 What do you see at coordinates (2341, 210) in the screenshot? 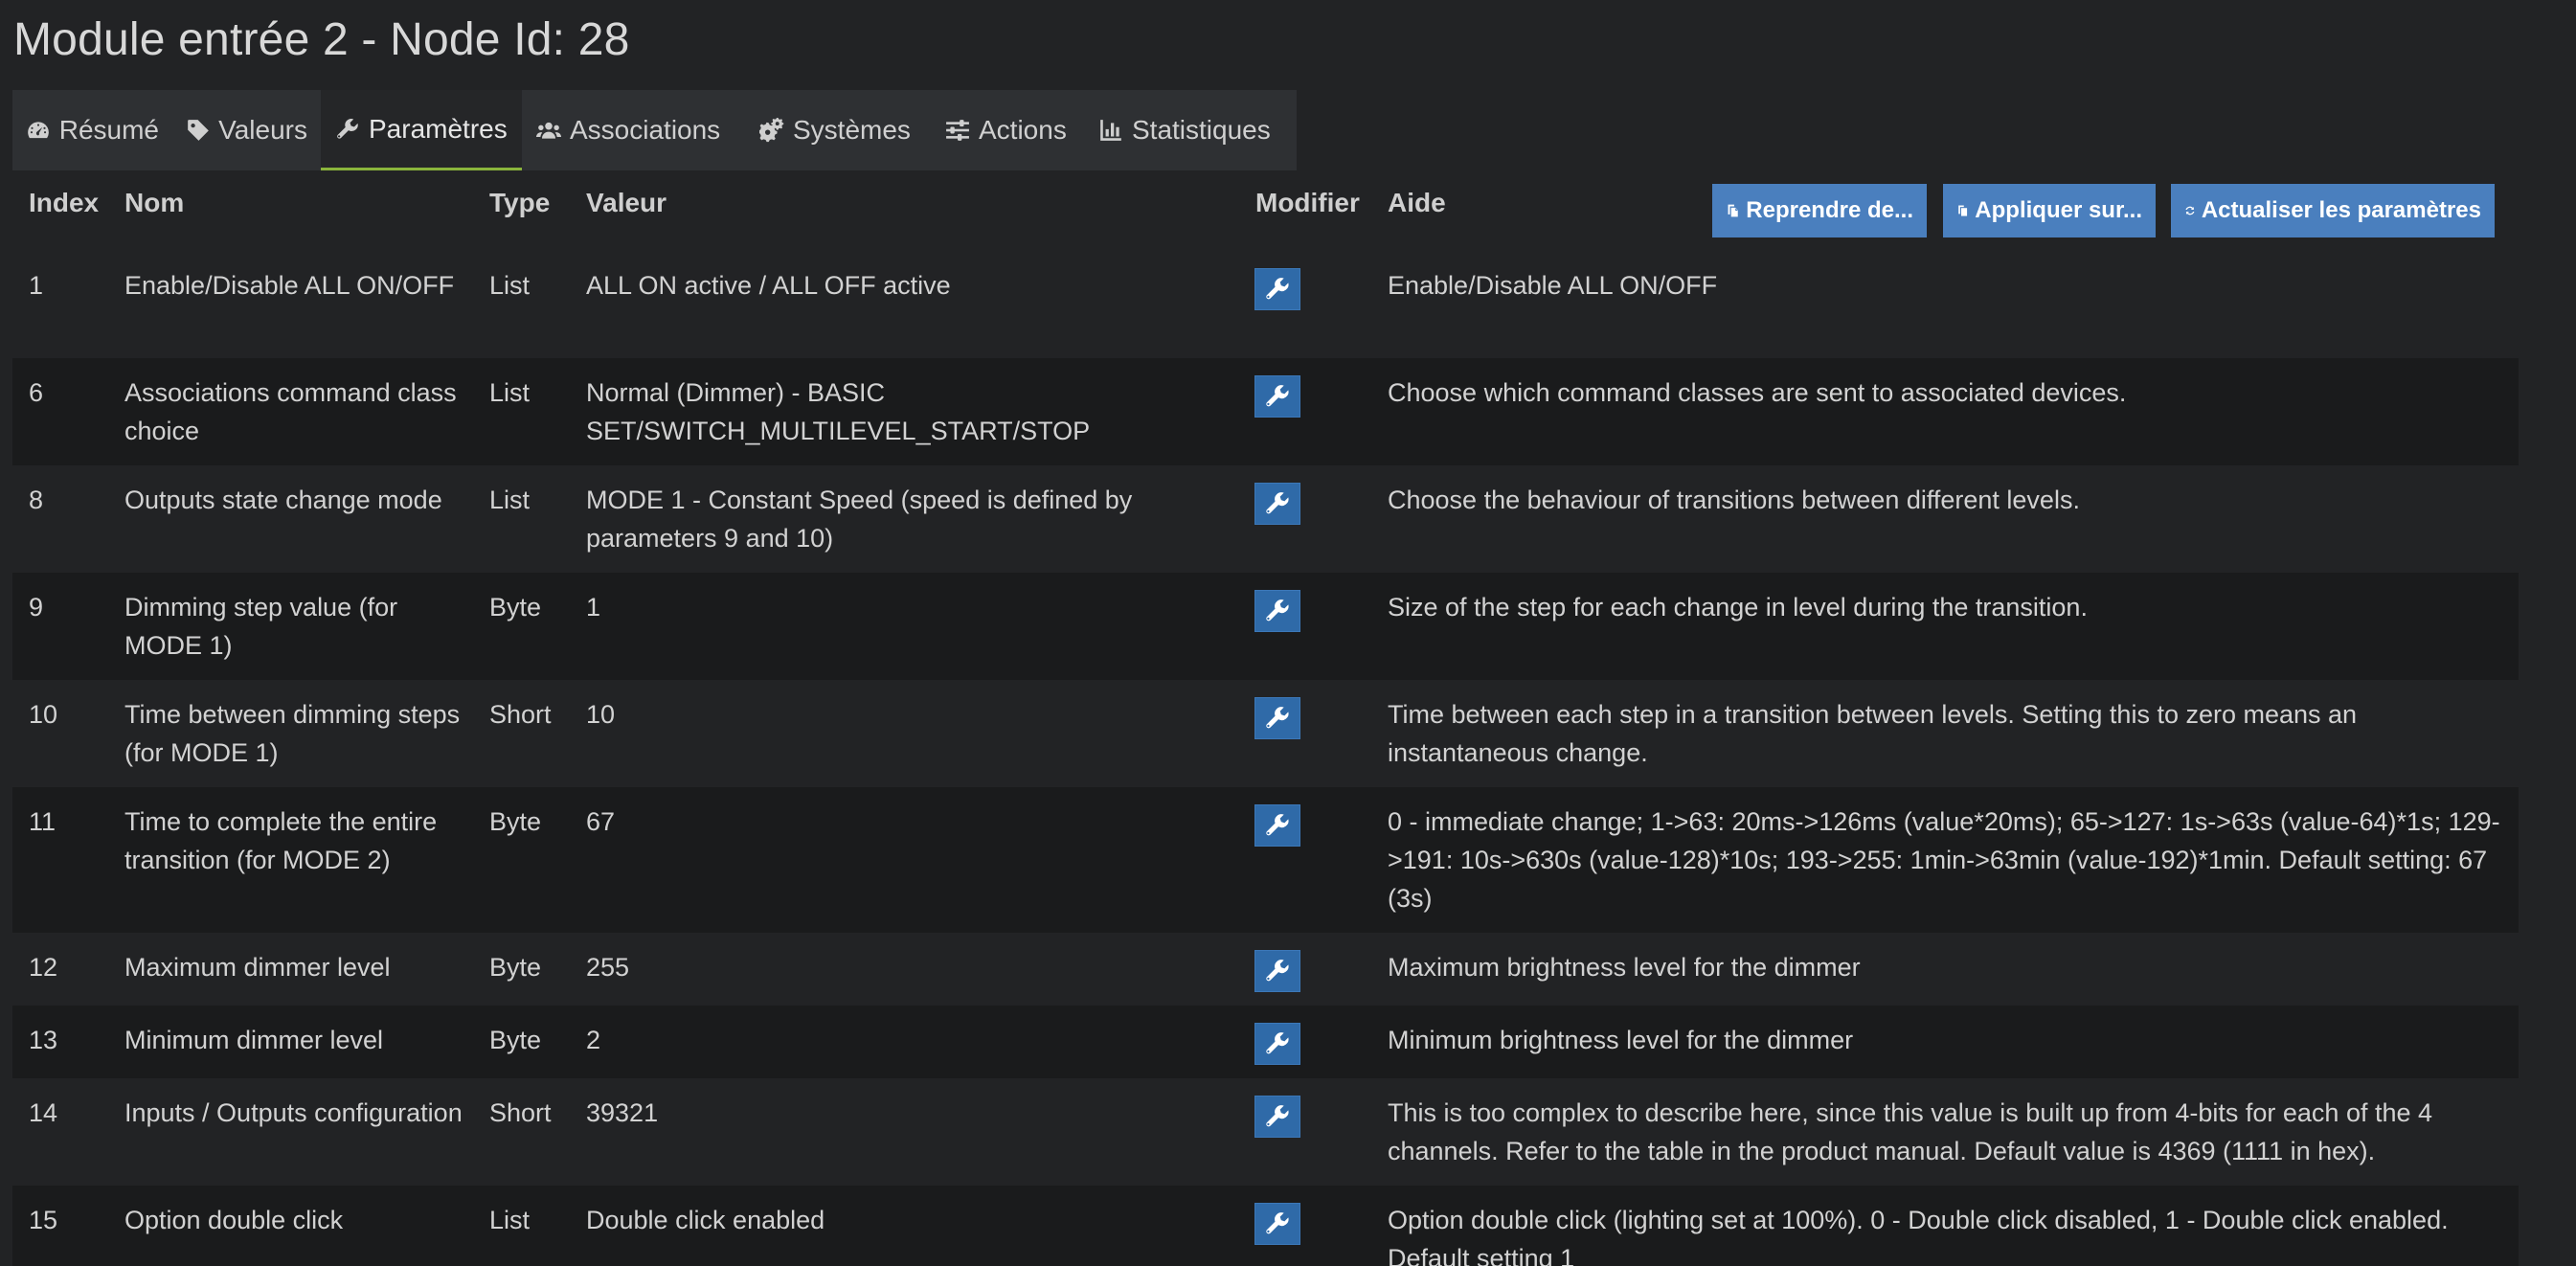
I see `actualiser-label: Actualiser les paramètres` at bounding box center [2341, 210].